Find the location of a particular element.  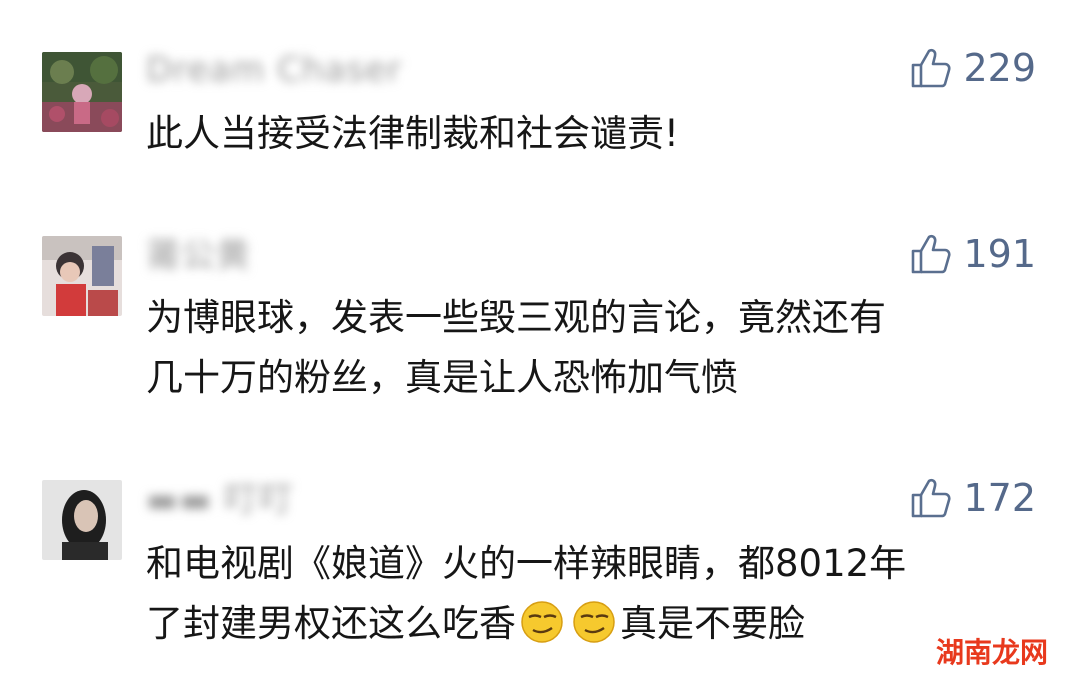

like-button: 191 is located at coordinates (972, 254).